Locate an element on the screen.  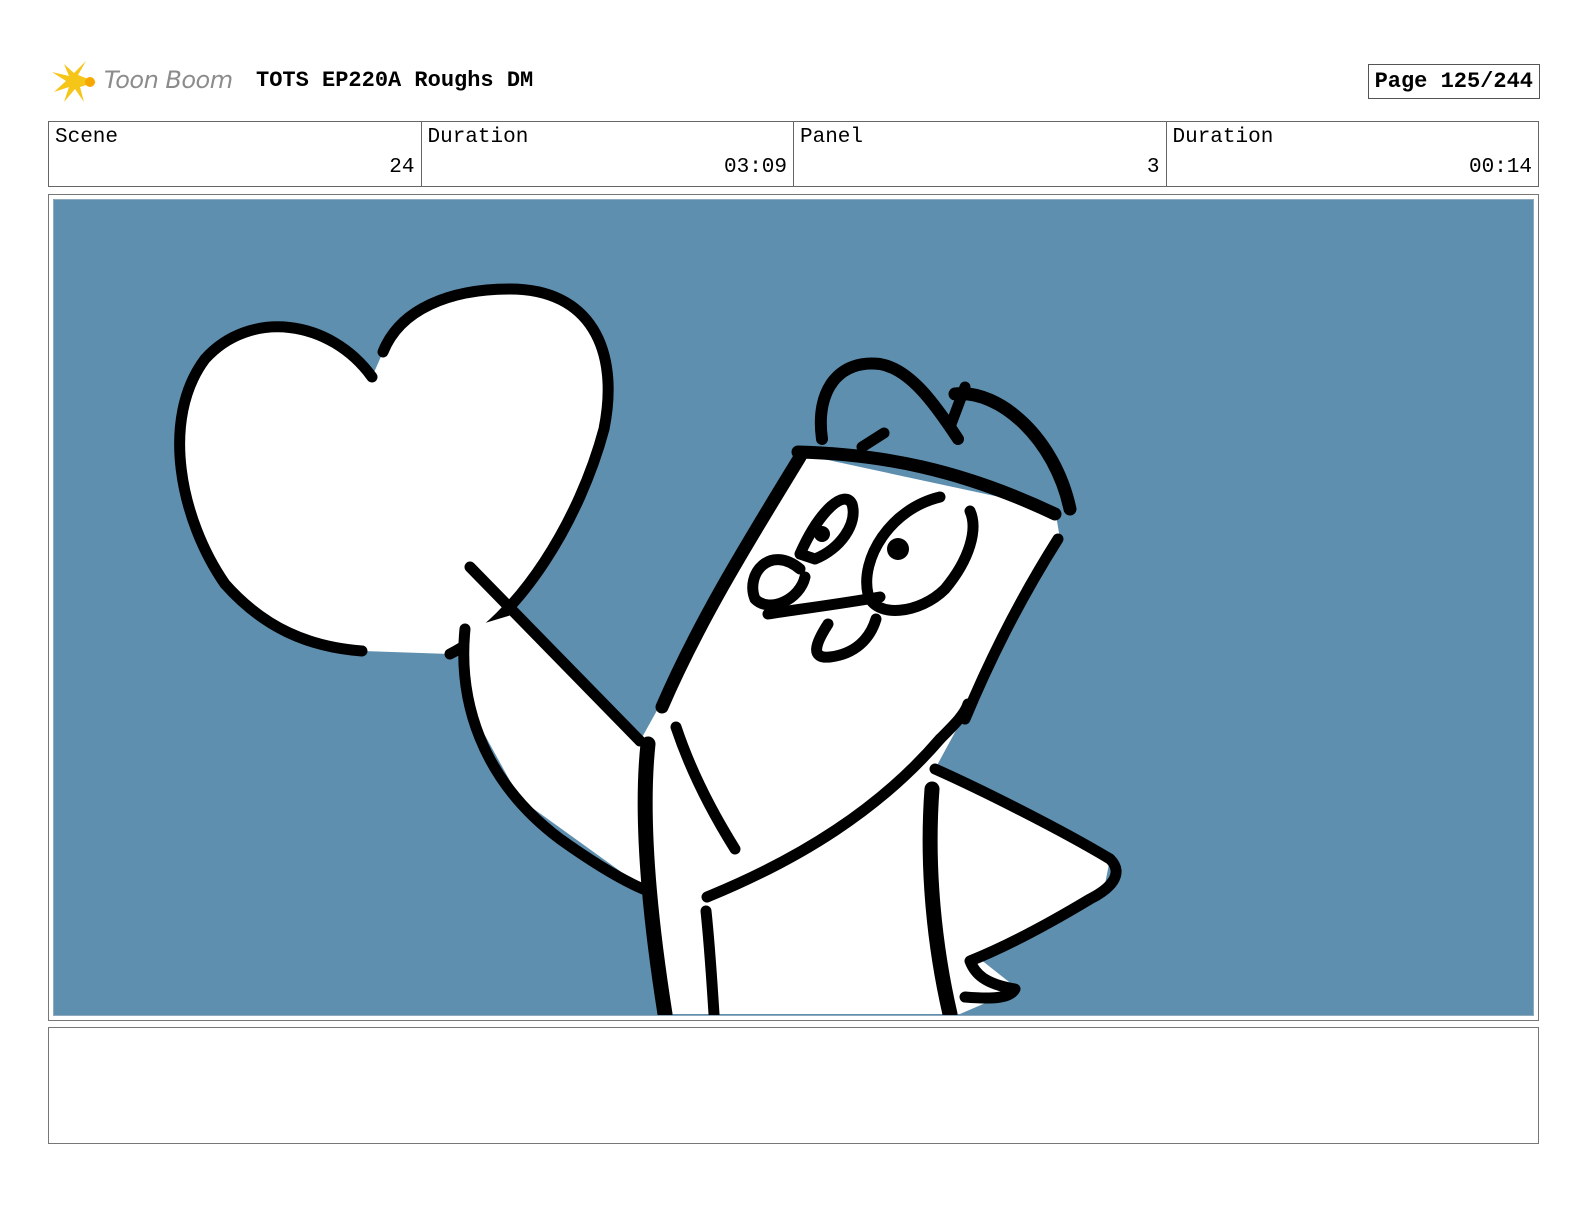
toon-boom-logo: Toon Boom is located at coordinates (145, 82).